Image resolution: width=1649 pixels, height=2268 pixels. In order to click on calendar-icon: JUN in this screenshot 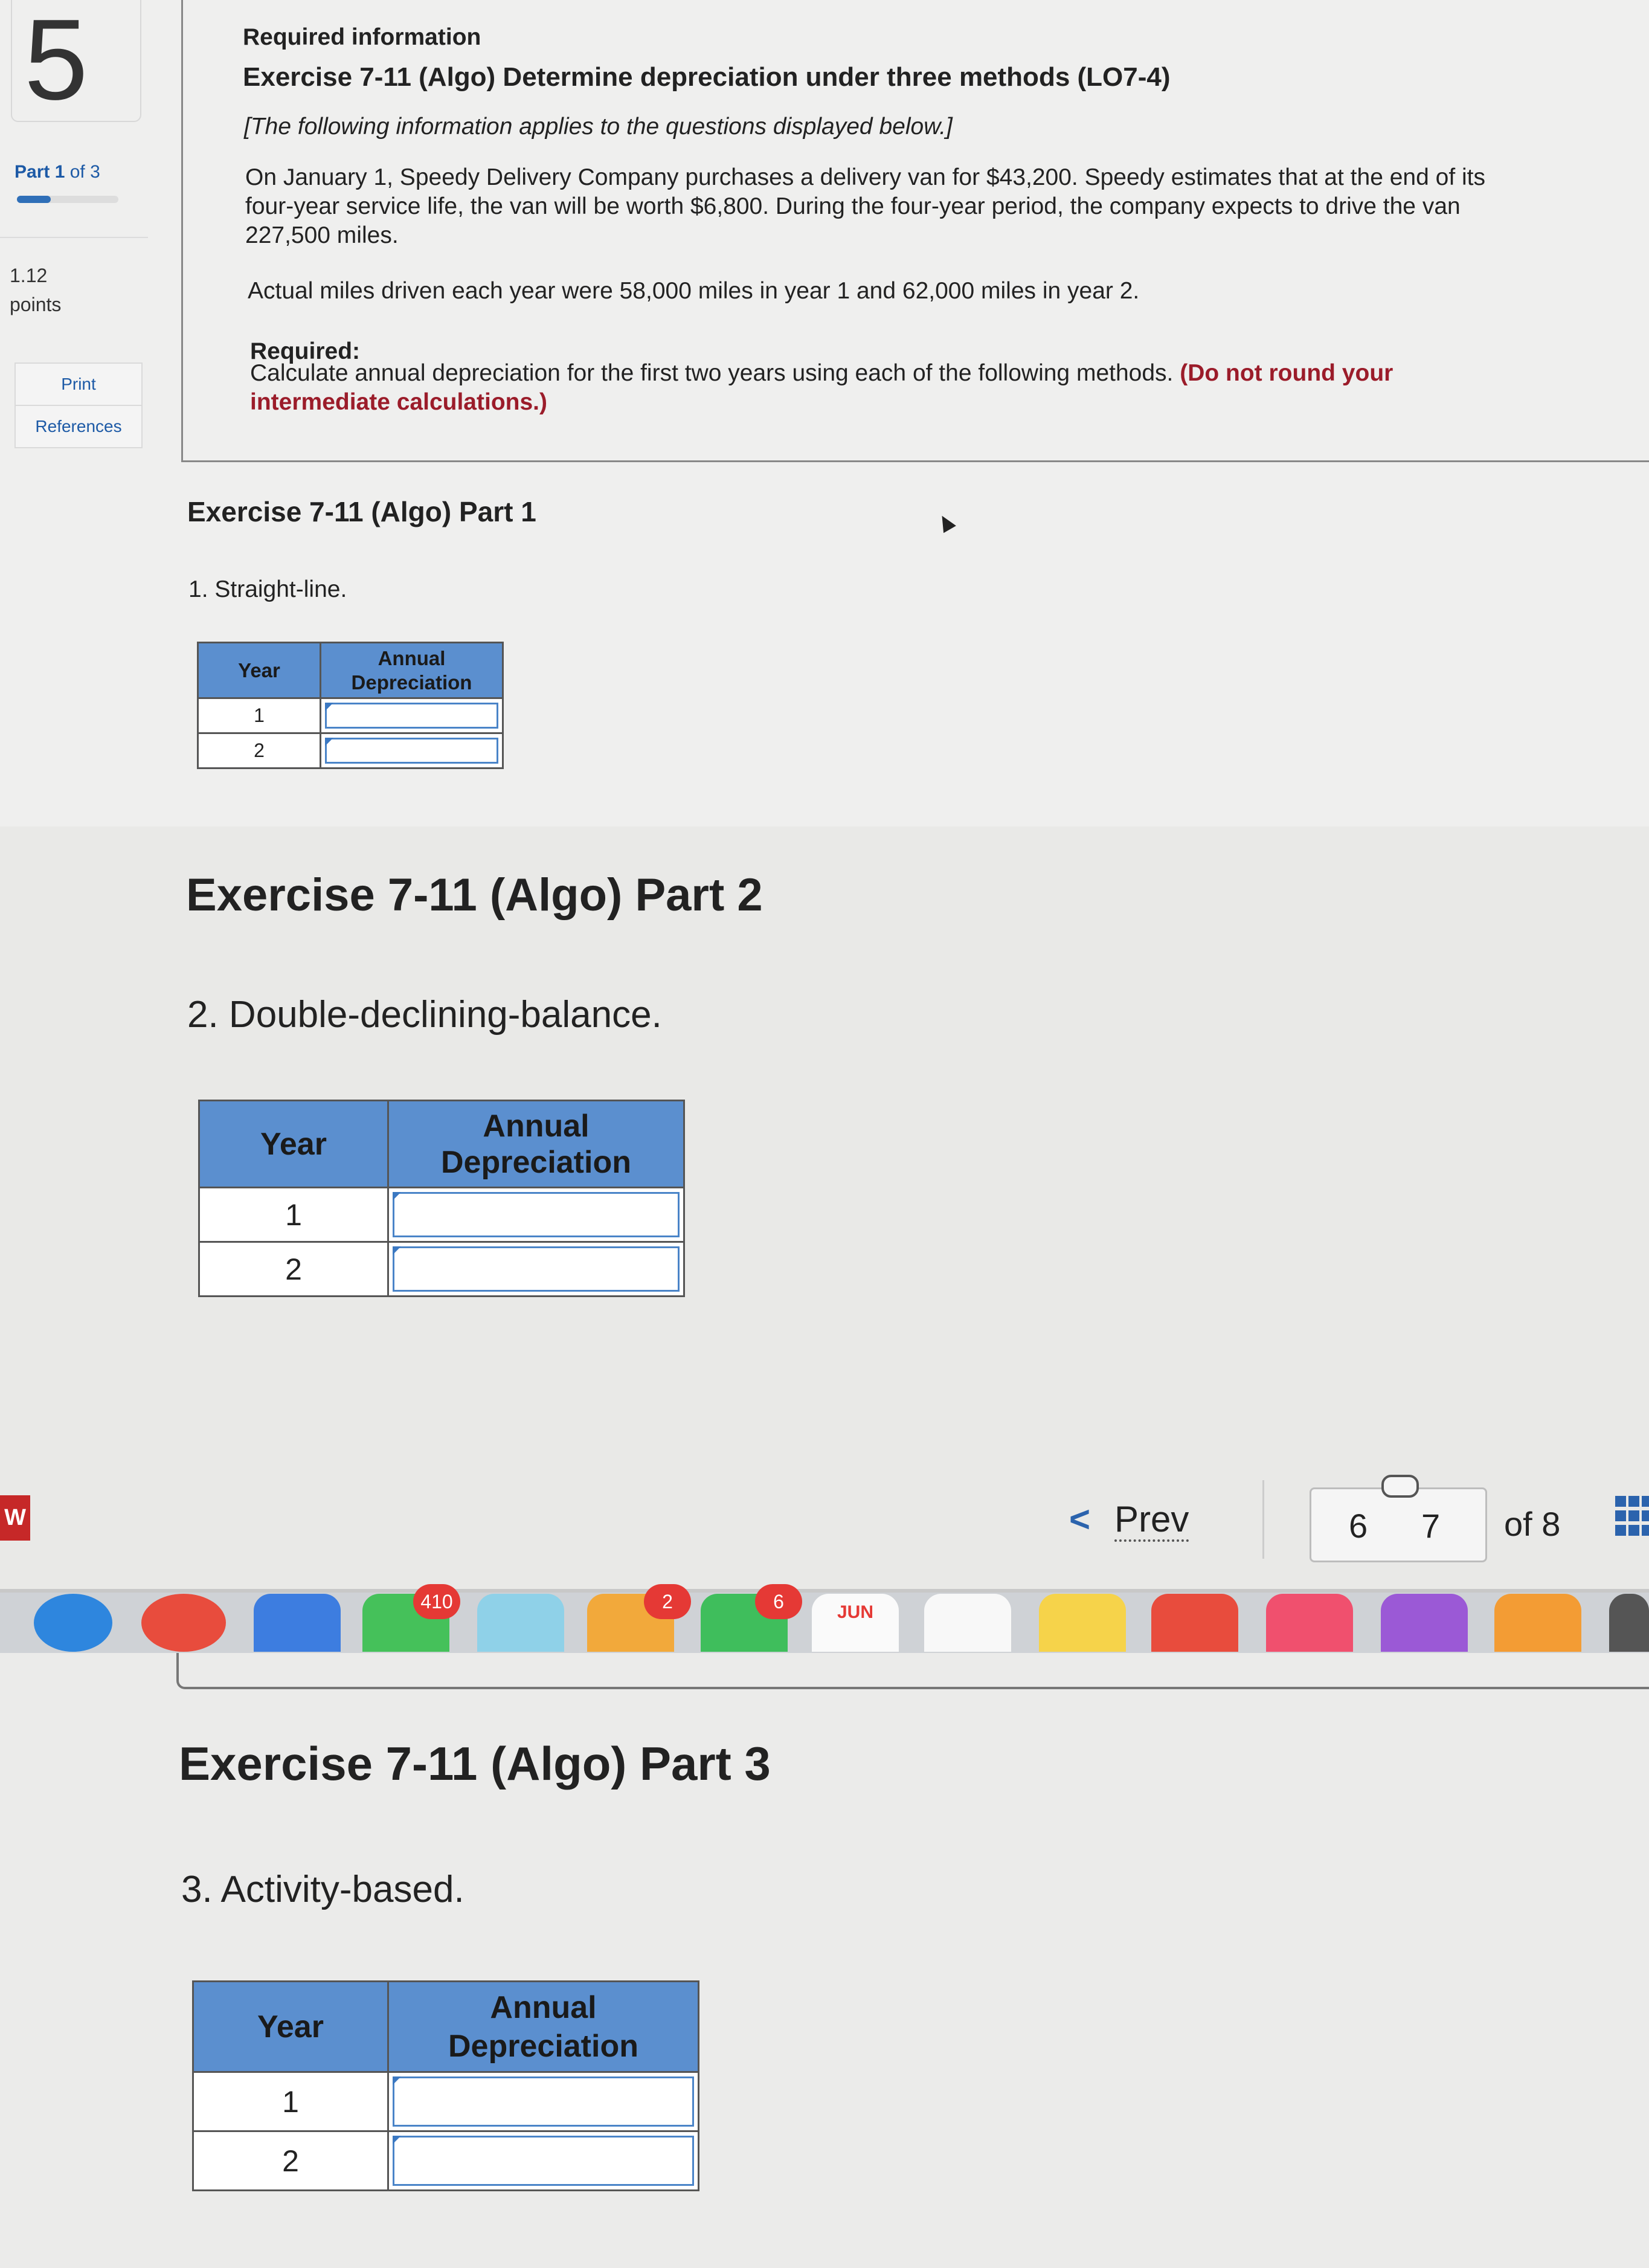, I will do `click(855, 1623)`.